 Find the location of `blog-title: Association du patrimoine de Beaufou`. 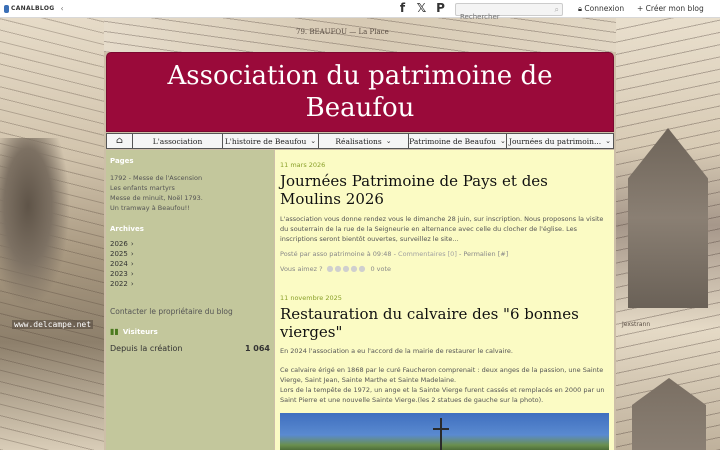

blog-title: Association du patrimoine de Beaufou is located at coordinates (360, 92).